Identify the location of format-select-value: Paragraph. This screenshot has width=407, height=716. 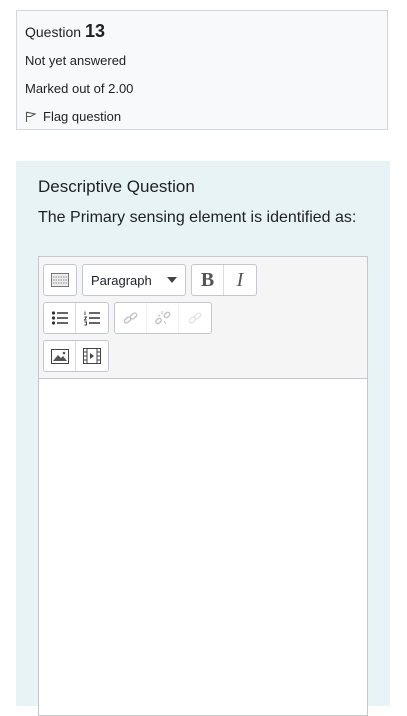
(121, 280).